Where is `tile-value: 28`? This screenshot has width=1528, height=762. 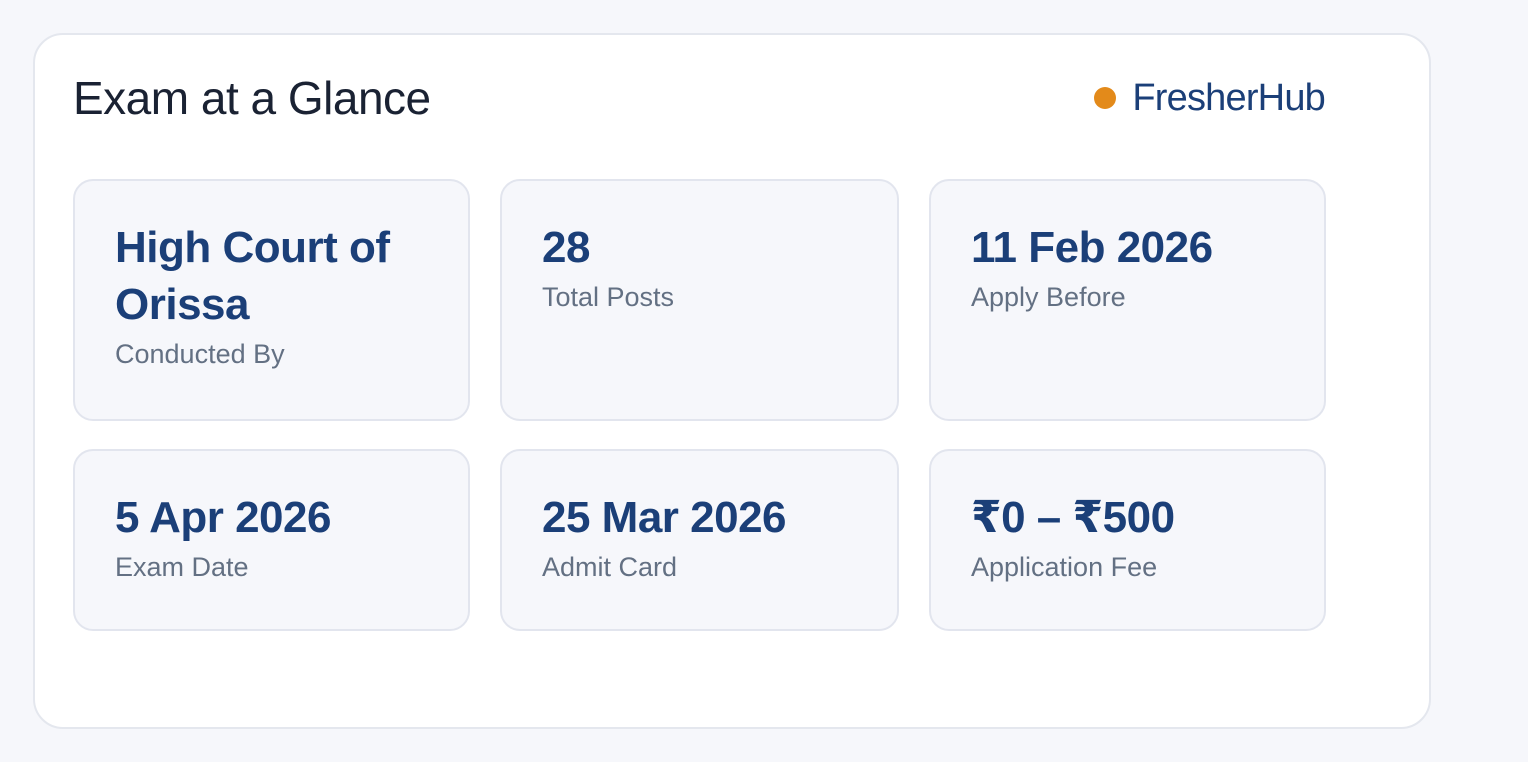
tile-value: 28 is located at coordinates (566, 247).